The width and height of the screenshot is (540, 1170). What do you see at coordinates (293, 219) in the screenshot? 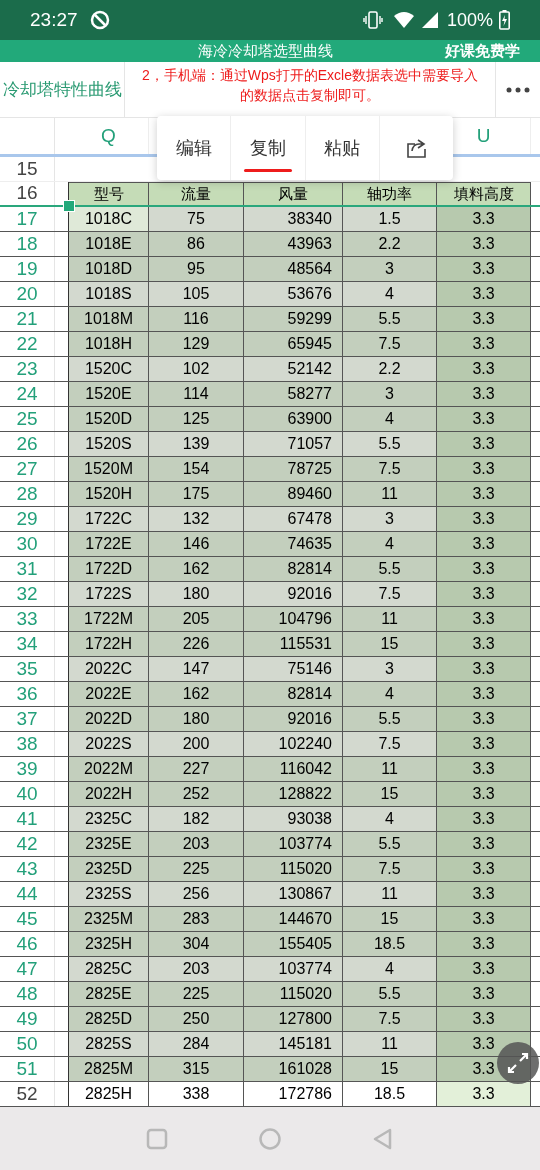
I see `table-cell: 38340` at bounding box center [293, 219].